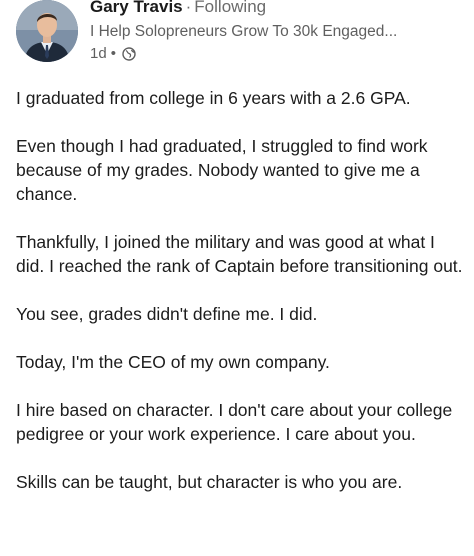 The height and width of the screenshot is (556, 474). I want to click on post-time: 1d, so click(98, 53).